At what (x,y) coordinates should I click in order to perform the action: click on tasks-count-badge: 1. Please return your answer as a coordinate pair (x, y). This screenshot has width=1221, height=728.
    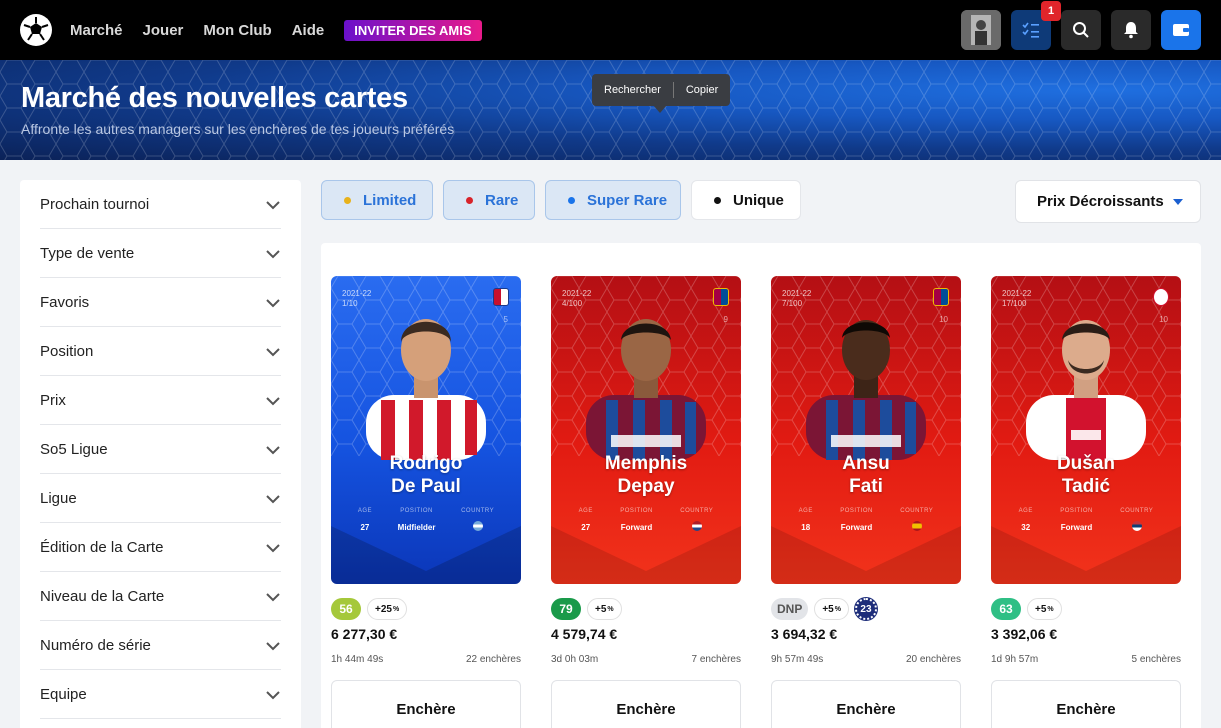
    Looking at the image, I should click on (1051, 11).